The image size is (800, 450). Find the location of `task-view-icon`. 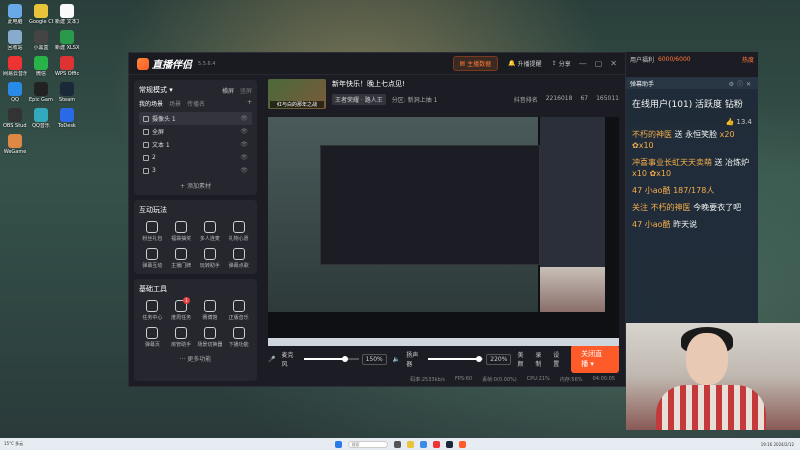

task-view-icon is located at coordinates (397, 444).